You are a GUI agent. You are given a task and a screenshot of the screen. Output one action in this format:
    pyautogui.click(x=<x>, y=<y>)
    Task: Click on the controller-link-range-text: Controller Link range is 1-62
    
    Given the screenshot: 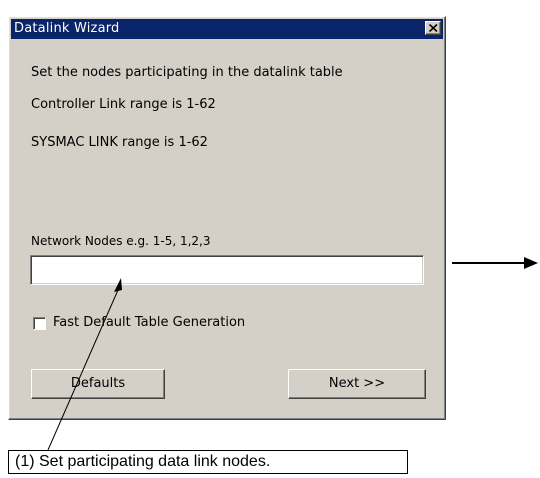 What is the action you would take?
    pyautogui.click(x=123, y=104)
    